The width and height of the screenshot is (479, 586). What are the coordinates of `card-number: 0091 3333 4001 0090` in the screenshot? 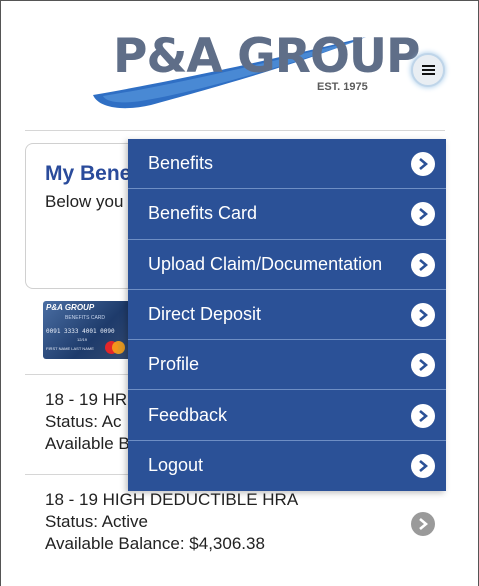 It's located at (80, 331).